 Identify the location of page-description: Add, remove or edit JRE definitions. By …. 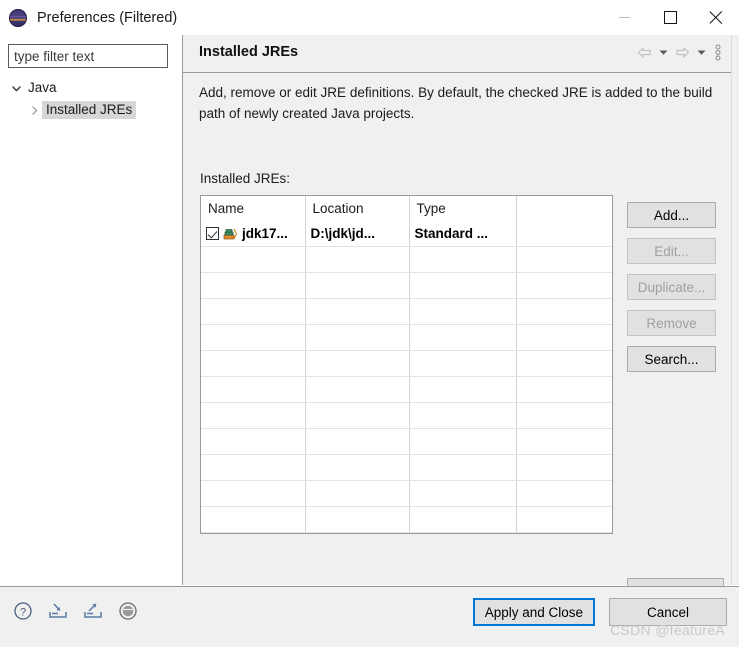
(456, 103).